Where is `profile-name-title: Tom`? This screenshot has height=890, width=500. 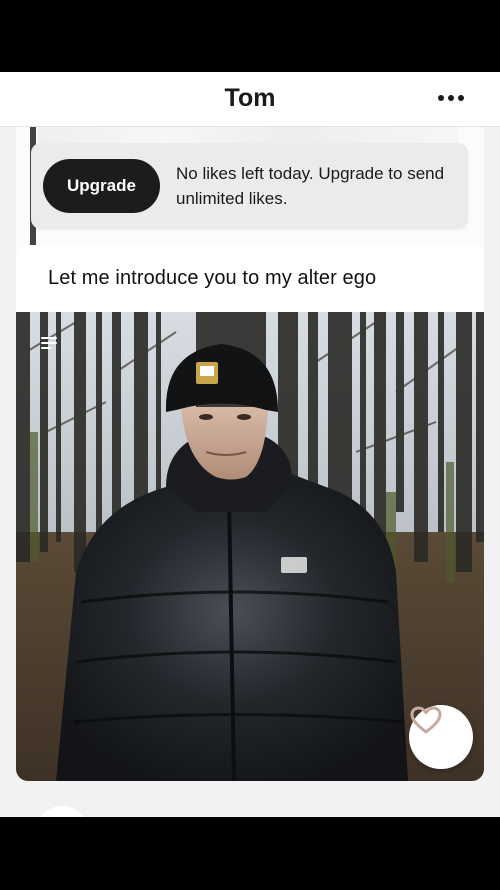
profile-name-title: Tom is located at coordinates (250, 98).